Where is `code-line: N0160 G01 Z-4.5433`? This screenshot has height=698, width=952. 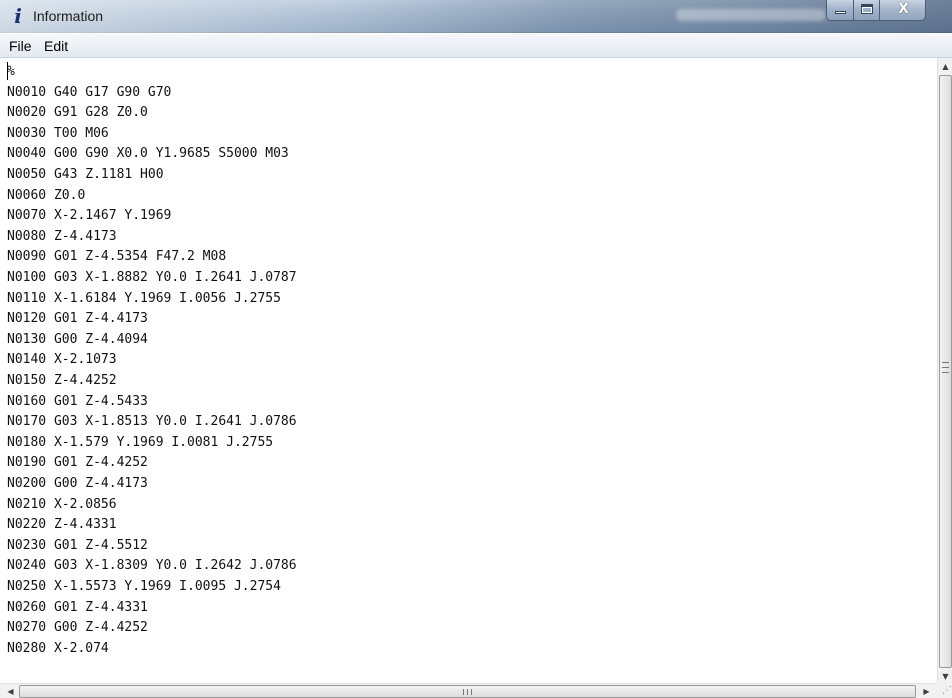
code-line: N0160 G01 Z-4.5433 is located at coordinates (77, 401).